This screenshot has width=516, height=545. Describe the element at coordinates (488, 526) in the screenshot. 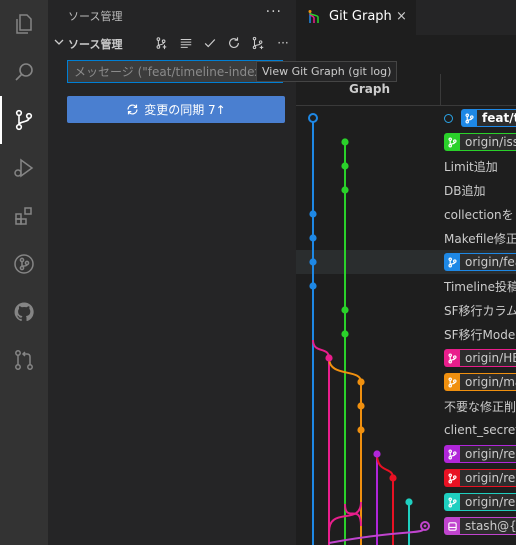

I see `branch-label: stash@{0}` at that location.